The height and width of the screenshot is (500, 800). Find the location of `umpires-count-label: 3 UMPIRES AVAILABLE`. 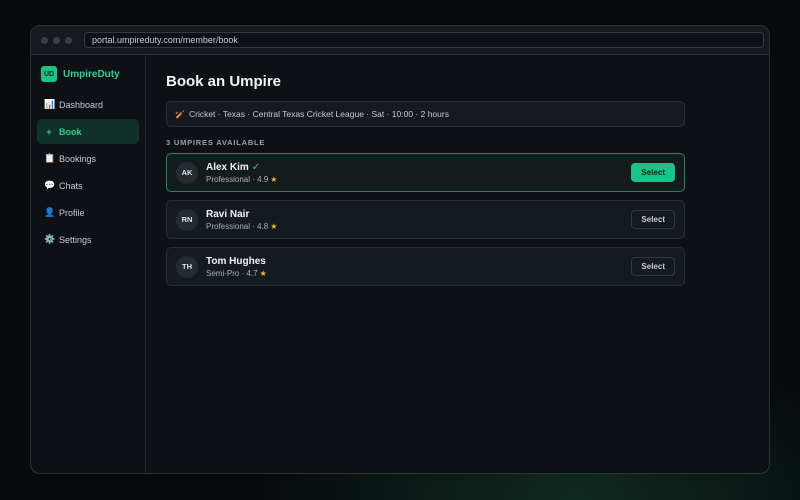

umpires-count-label: 3 UMPIRES AVAILABLE is located at coordinates (216, 142).